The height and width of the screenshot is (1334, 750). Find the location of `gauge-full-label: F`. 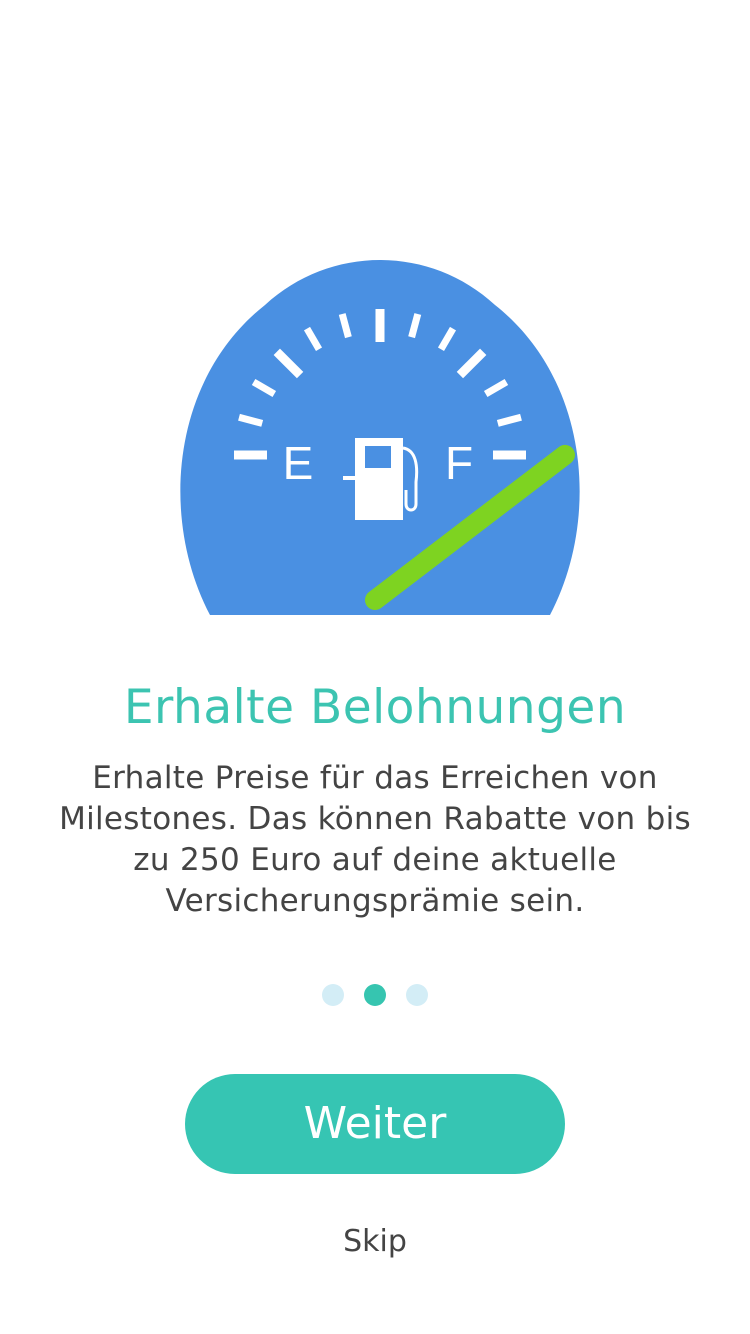

gauge-full-label: F is located at coordinates (459, 463).